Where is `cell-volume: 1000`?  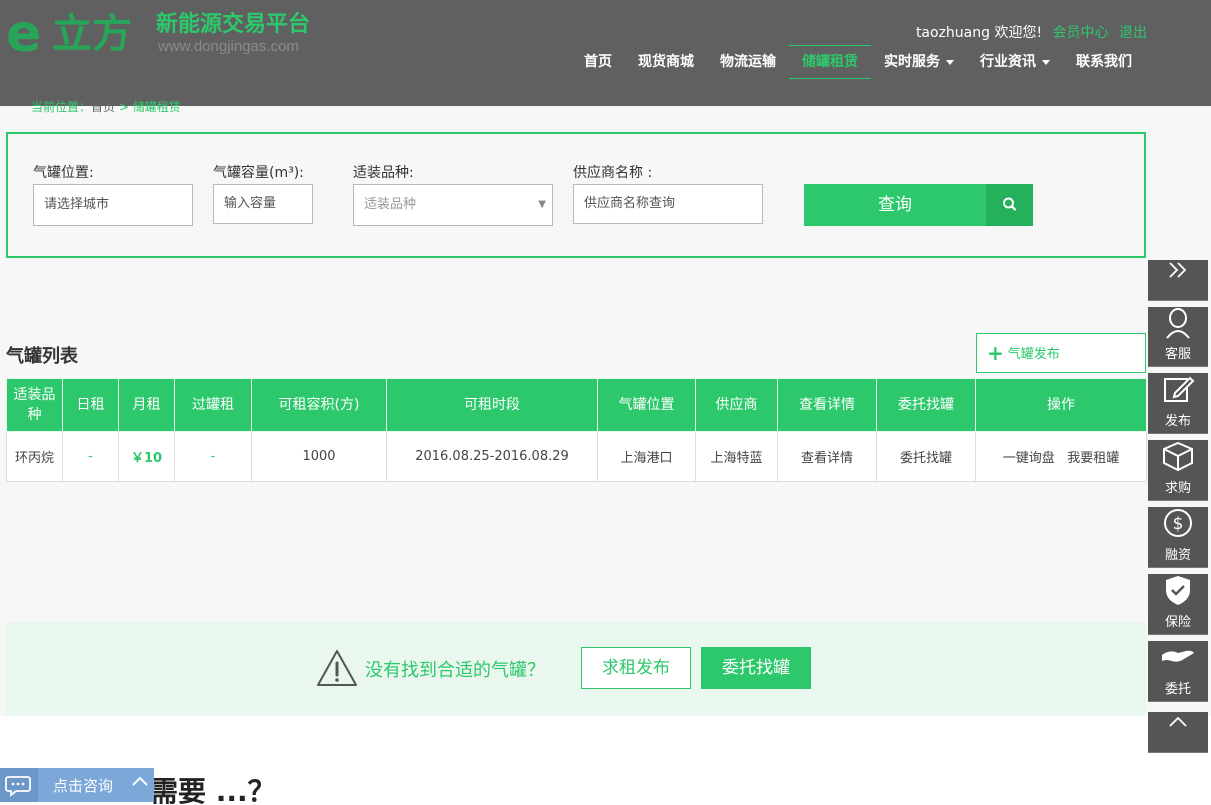 cell-volume: 1000 is located at coordinates (319, 456).